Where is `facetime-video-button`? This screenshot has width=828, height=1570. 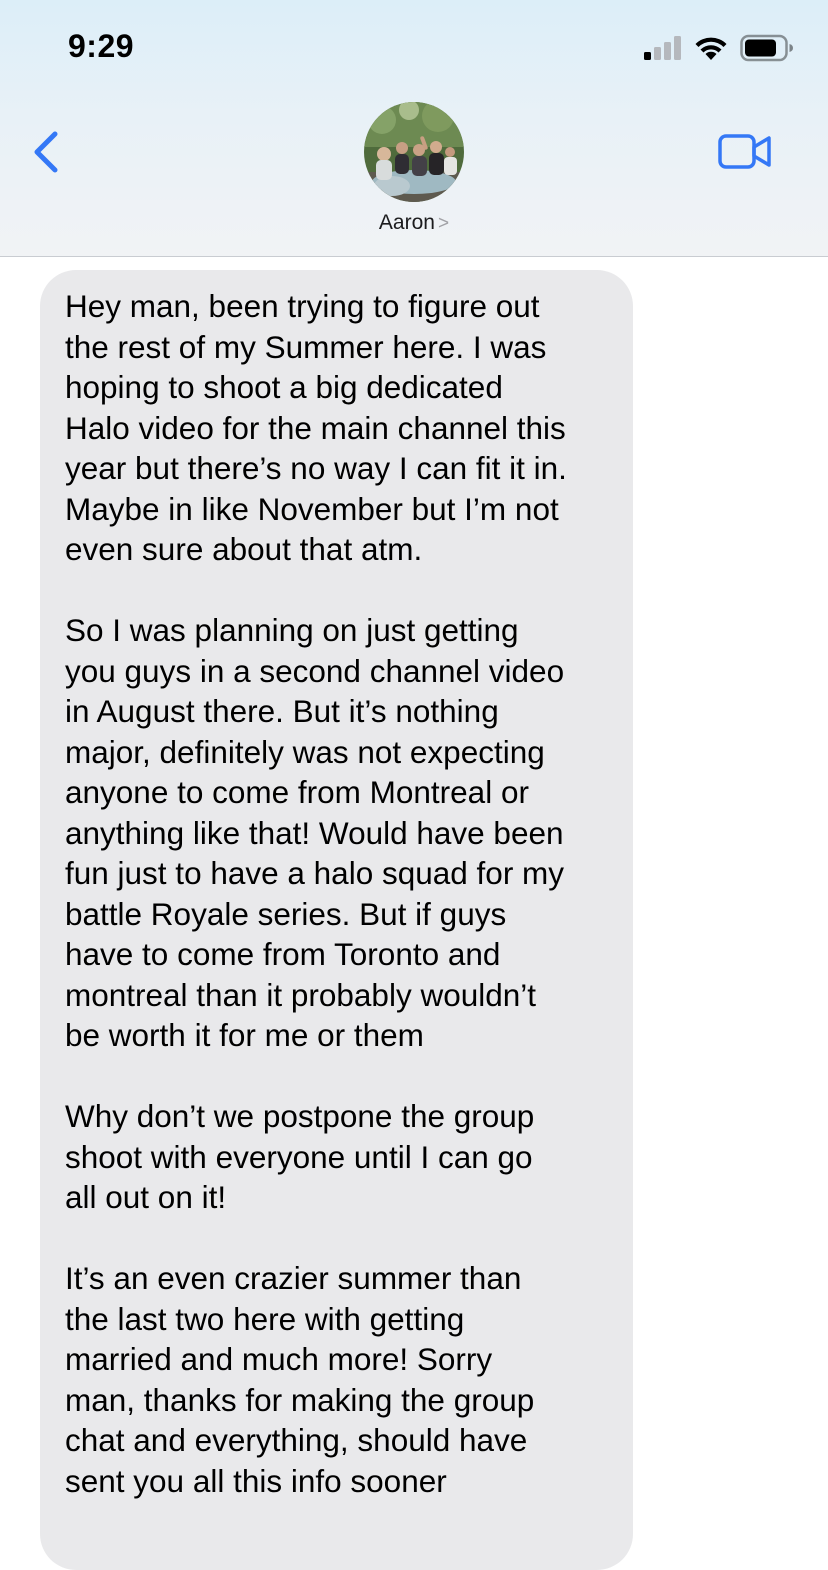 facetime-video-button is located at coordinates (745, 152).